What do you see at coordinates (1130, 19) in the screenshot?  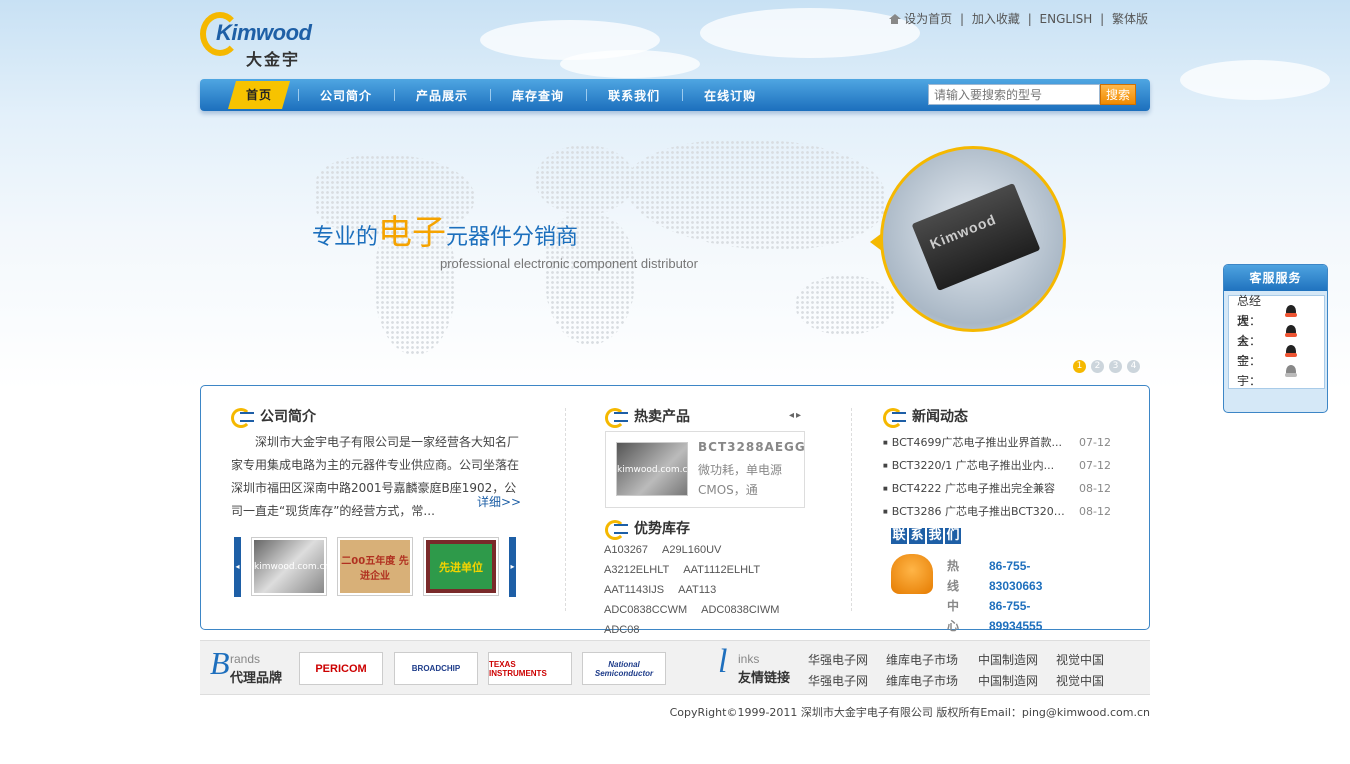 I see `traditional-chinese-link: 繁体版` at bounding box center [1130, 19].